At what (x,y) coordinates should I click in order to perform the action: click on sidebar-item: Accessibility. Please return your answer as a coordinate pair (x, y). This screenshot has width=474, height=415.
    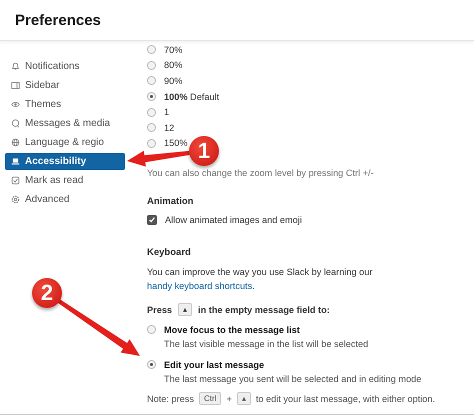
    Looking at the image, I should click on (65, 161).